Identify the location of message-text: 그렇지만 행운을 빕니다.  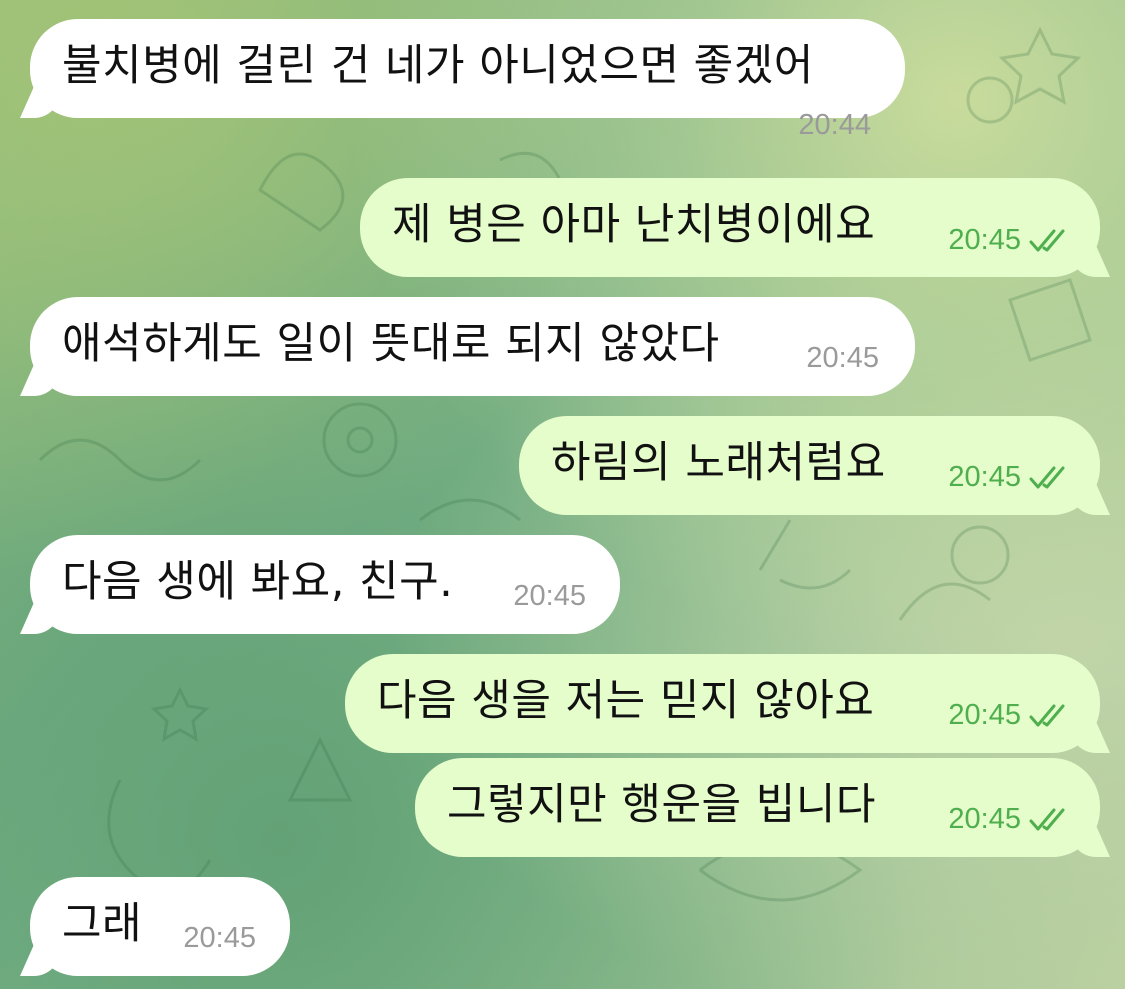
(661, 805).